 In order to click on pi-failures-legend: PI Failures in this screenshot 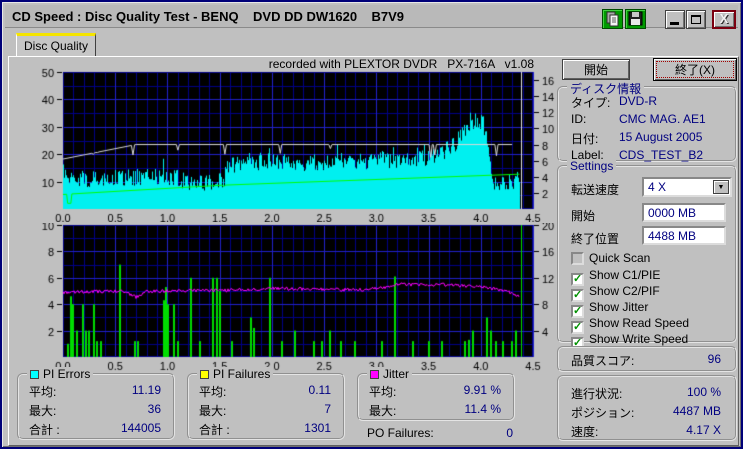, I will do `click(235, 374)`.